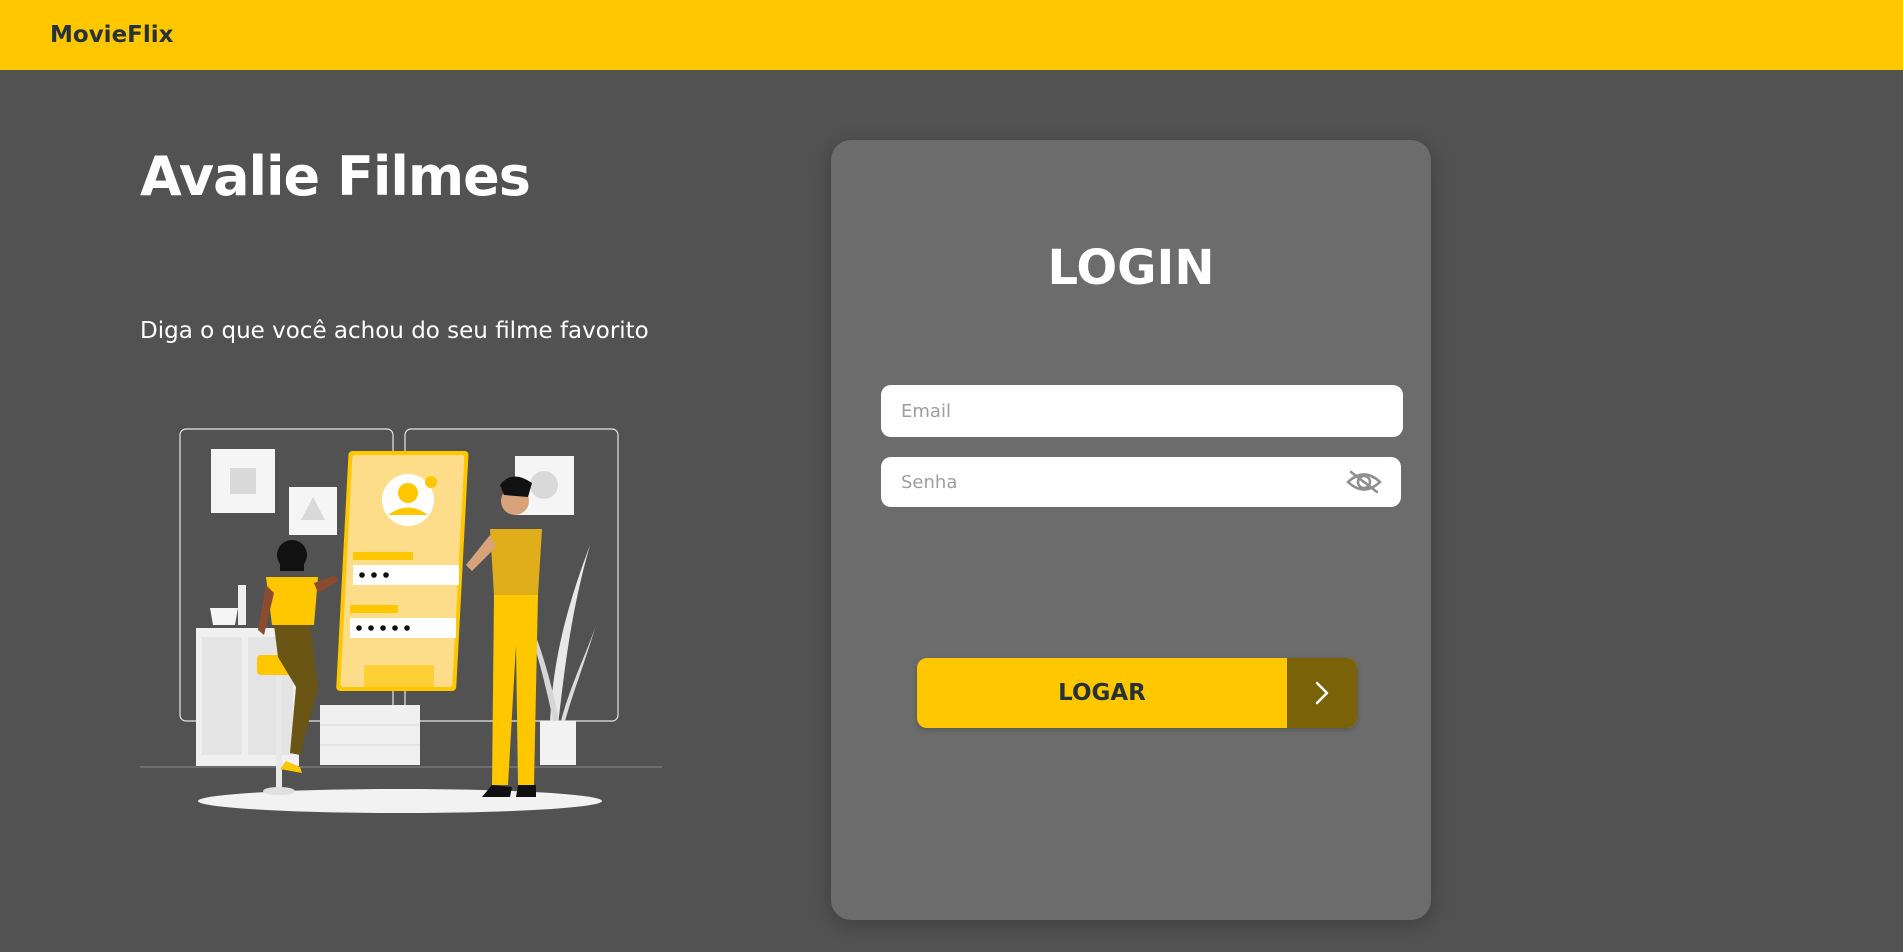  What do you see at coordinates (1131, 268) in the screenshot?
I see `login-title: LOGIN` at bounding box center [1131, 268].